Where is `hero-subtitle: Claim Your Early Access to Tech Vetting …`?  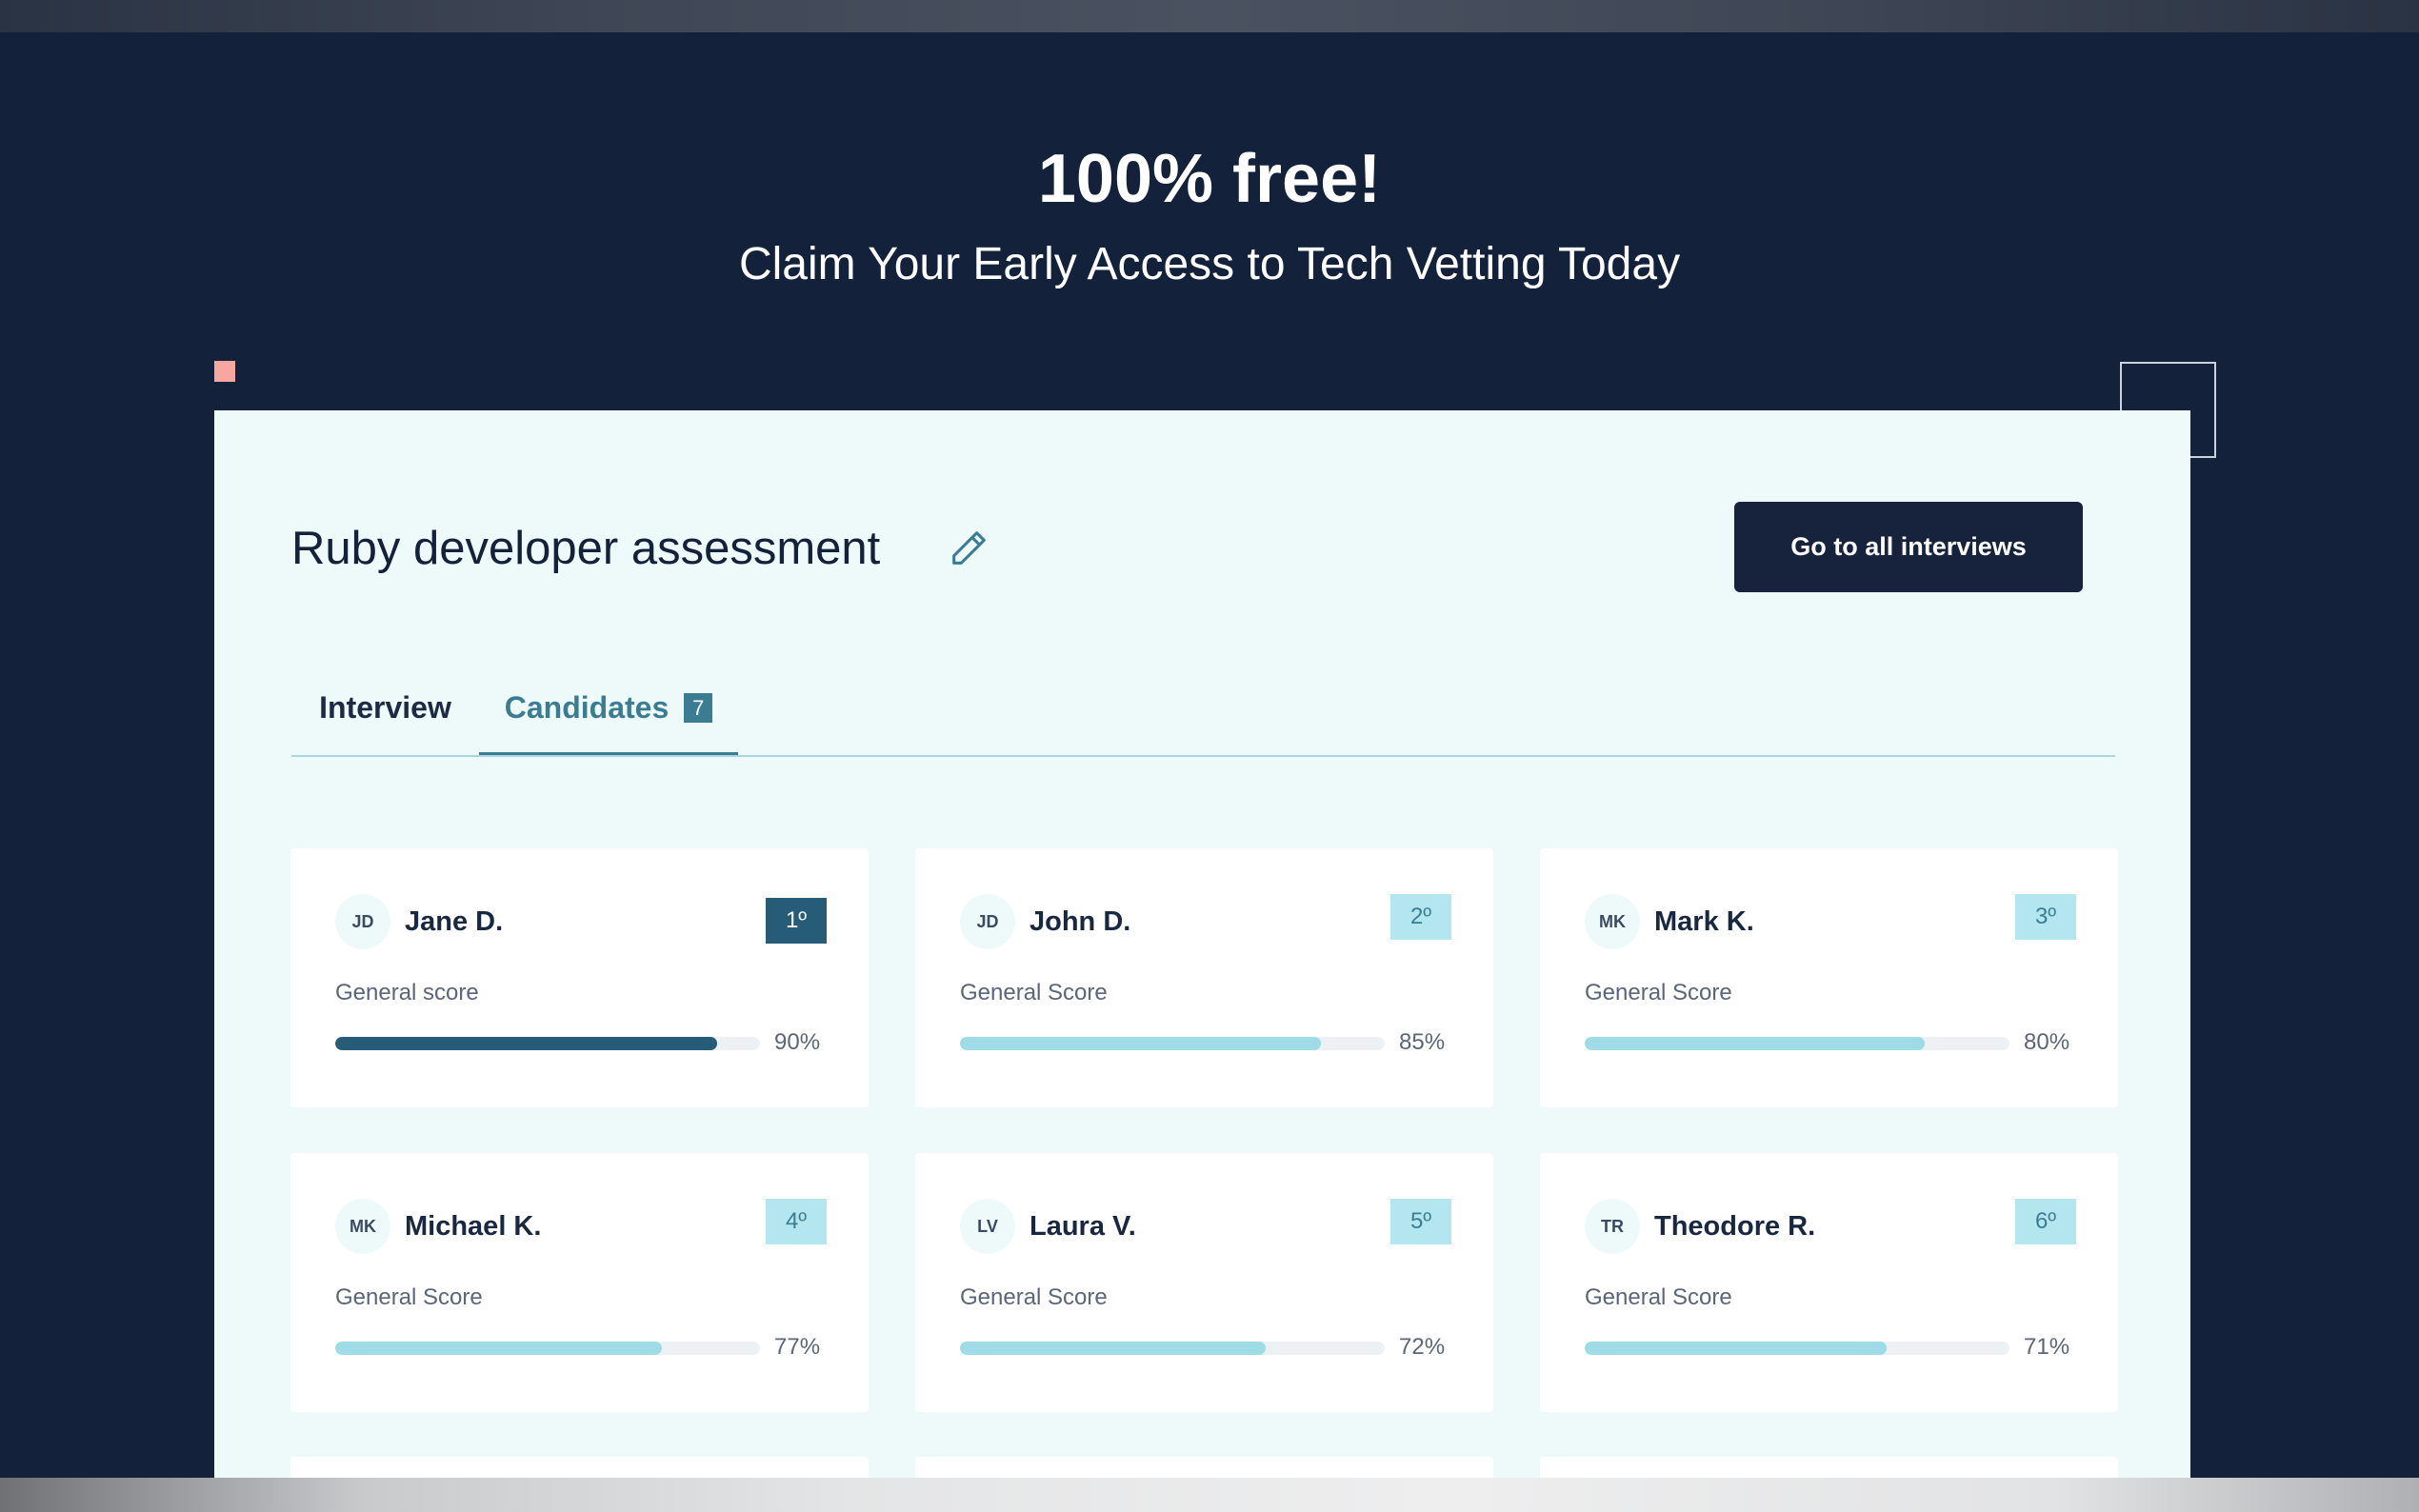
hero-subtitle: Claim Your Early Access to Tech Vetting … is located at coordinates (1209, 264).